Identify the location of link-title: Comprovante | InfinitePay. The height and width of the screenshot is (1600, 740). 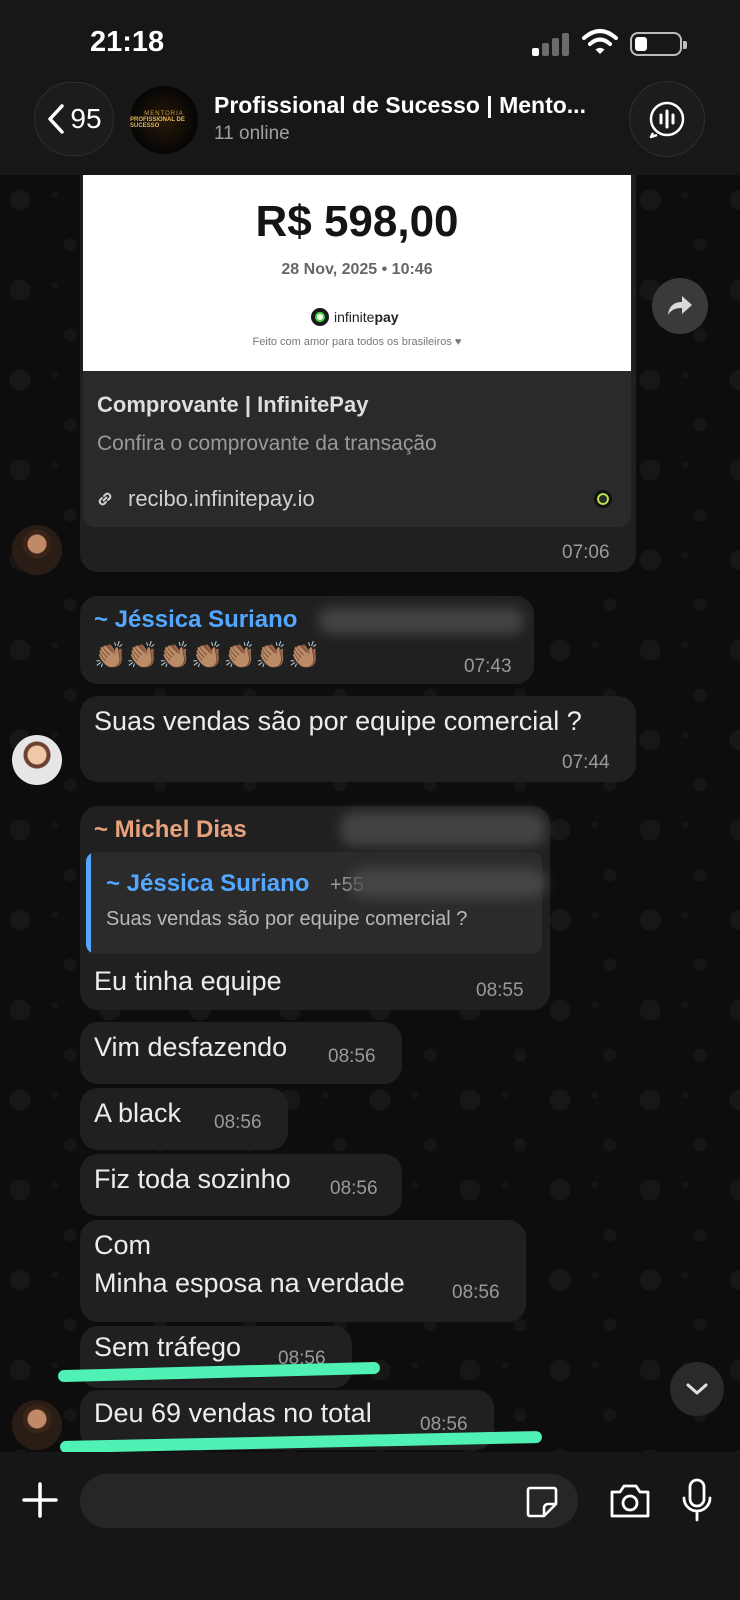
(233, 404).